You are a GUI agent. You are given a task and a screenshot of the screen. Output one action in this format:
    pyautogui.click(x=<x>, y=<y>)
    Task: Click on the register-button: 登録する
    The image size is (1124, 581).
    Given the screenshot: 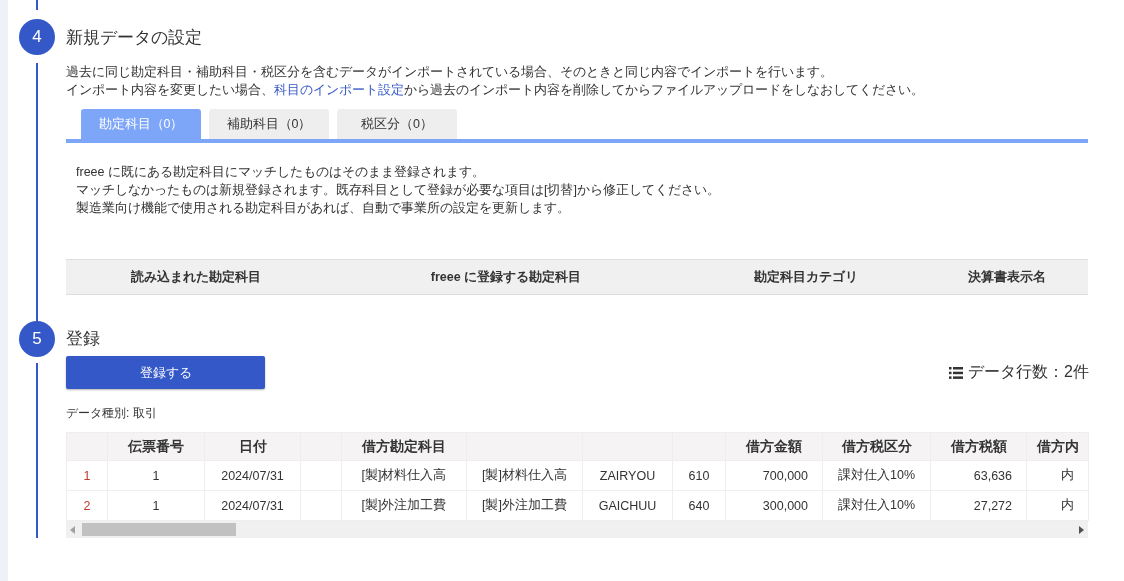 What is the action you would take?
    pyautogui.click(x=165, y=372)
    